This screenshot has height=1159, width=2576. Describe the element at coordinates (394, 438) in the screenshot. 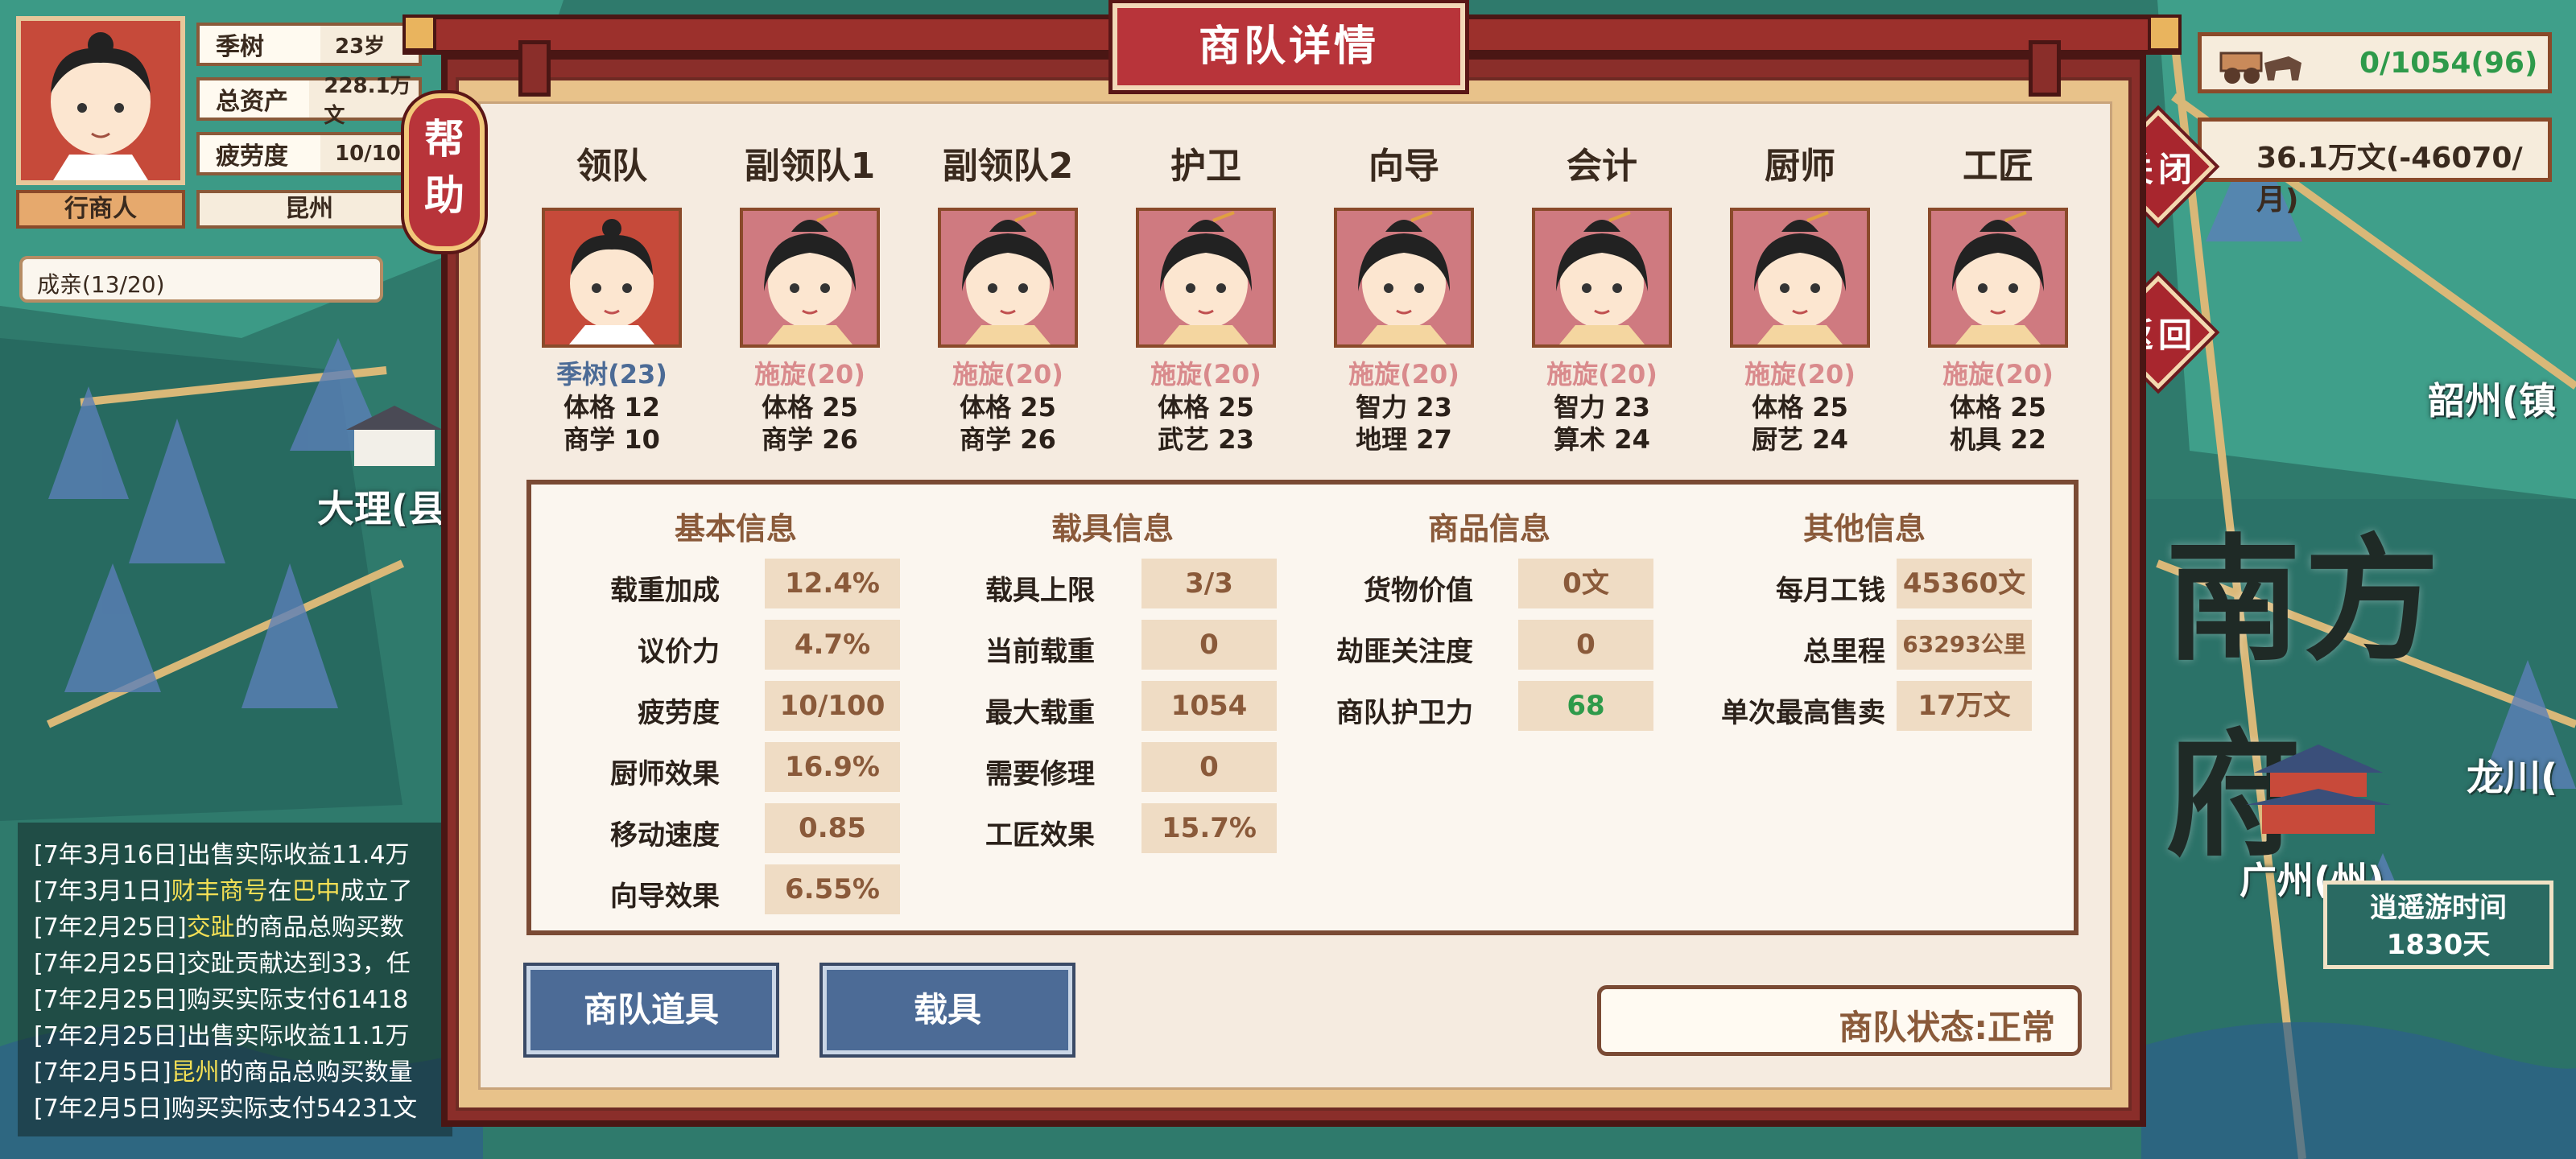

I see `town-building-icon` at that location.